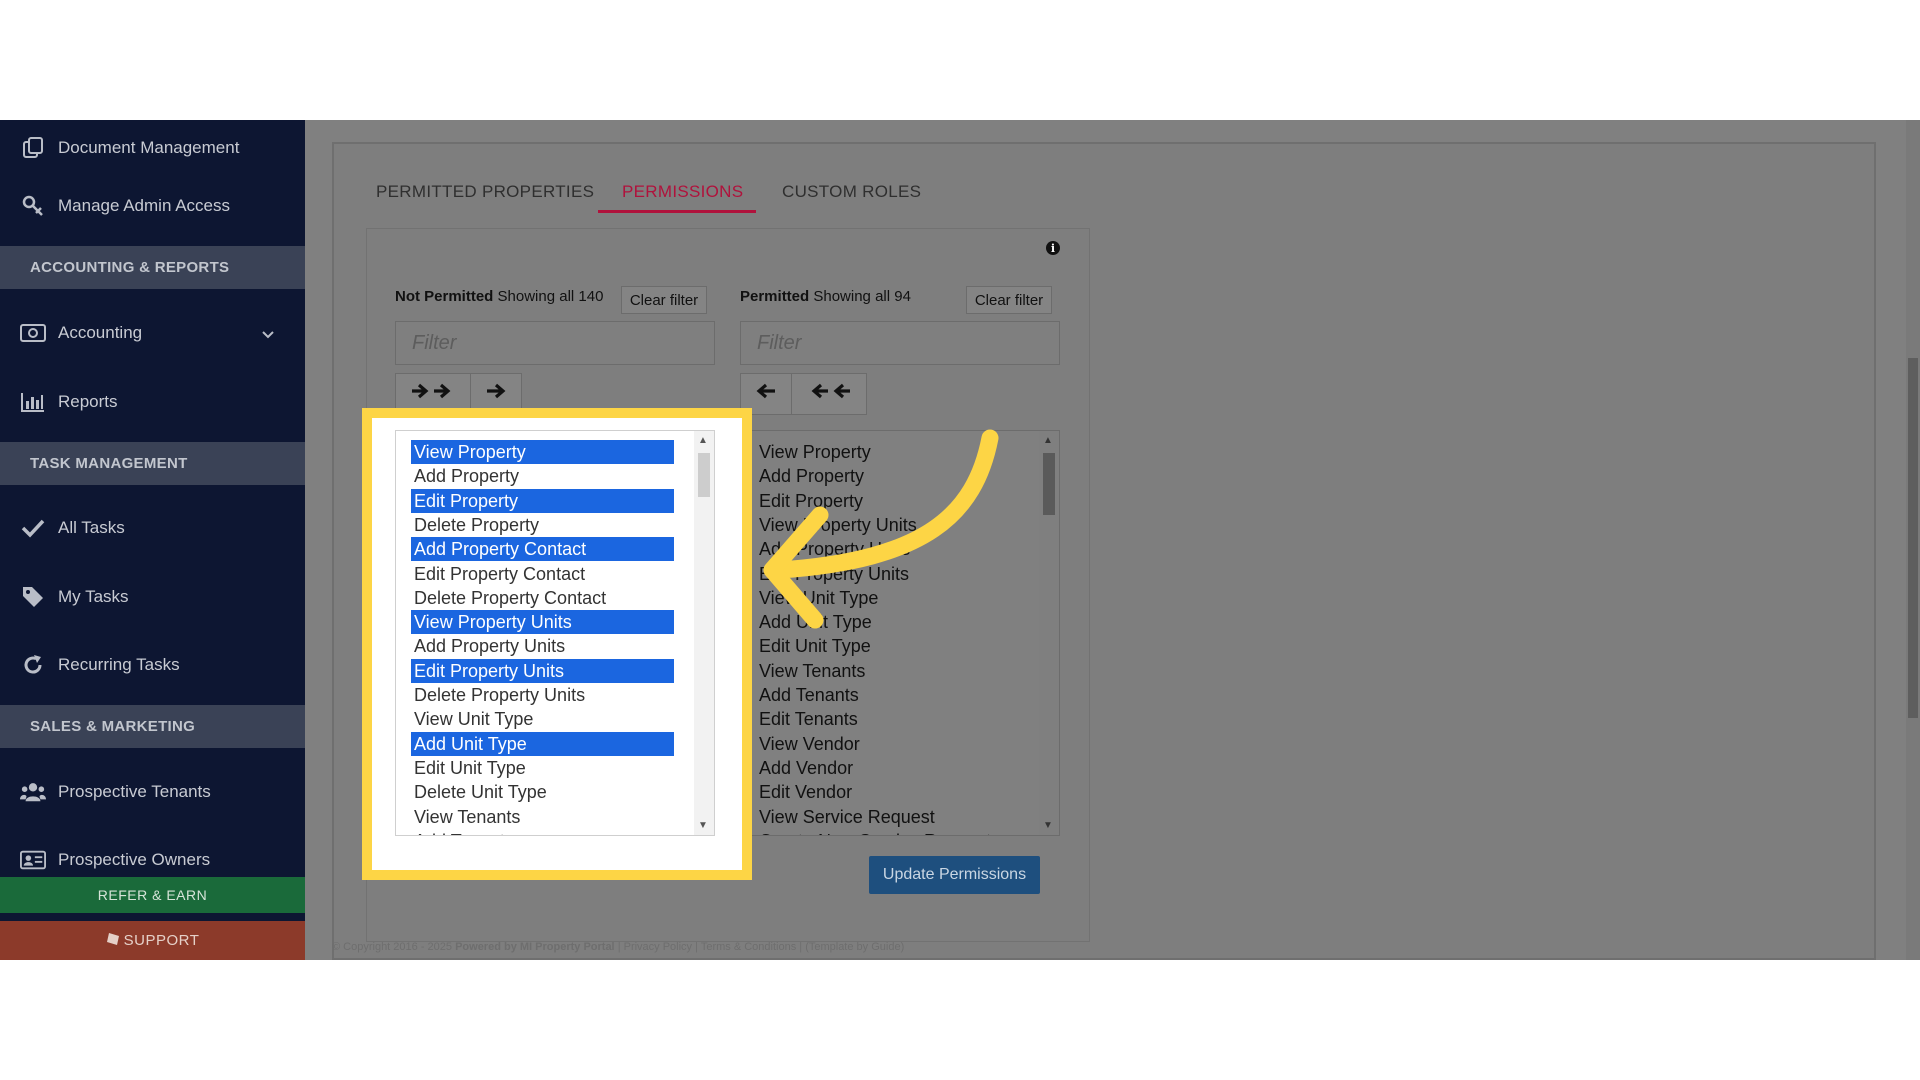  I want to click on sidebar-item-all-tasks: All Tasks, so click(152, 528).